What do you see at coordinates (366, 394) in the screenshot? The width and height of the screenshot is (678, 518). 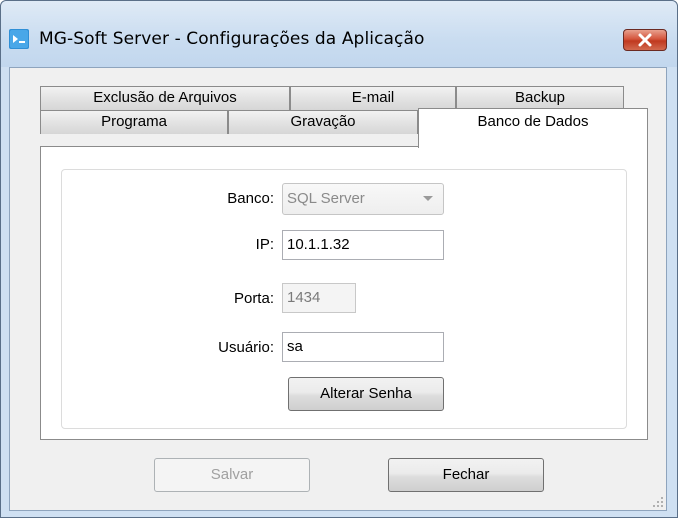 I see `alterar-senha-button: Alterar Senha` at bounding box center [366, 394].